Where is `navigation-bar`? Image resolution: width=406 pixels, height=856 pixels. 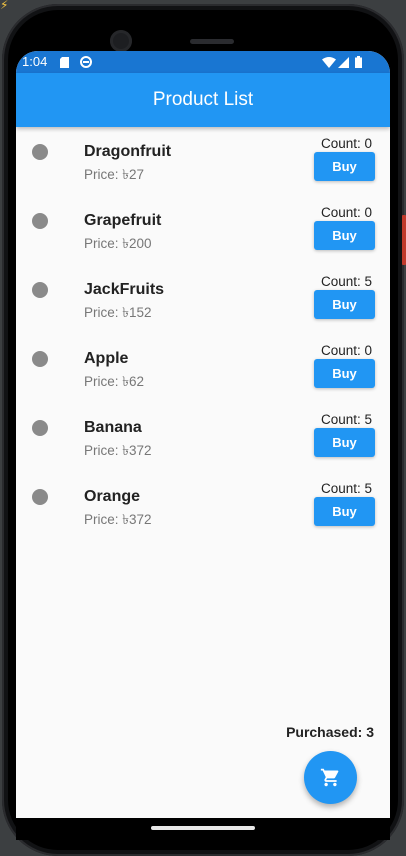
navigation-bar is located at coordinates (203, 829).